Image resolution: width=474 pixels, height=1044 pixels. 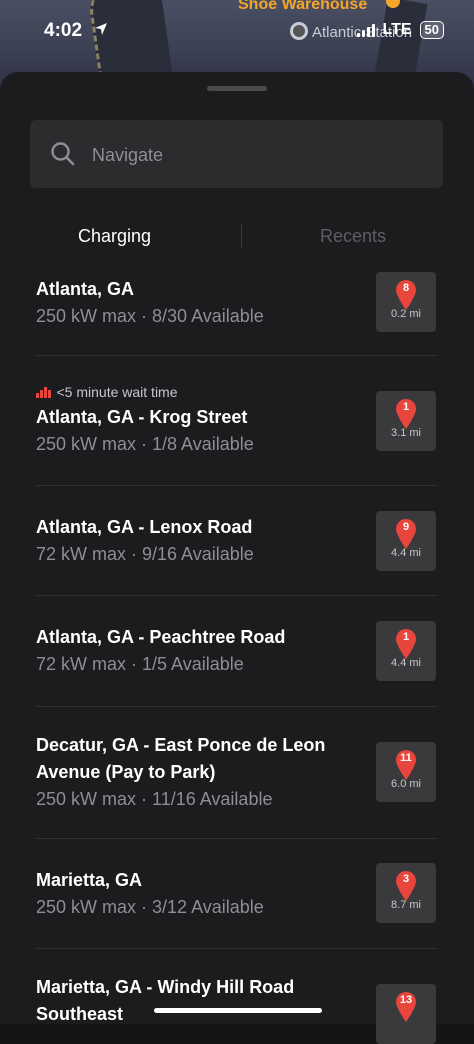 What do you see at coordinates (406, 1014) in the screenshot?
I see `station-distance-badge: 13` at bounding box center [406, 1014].